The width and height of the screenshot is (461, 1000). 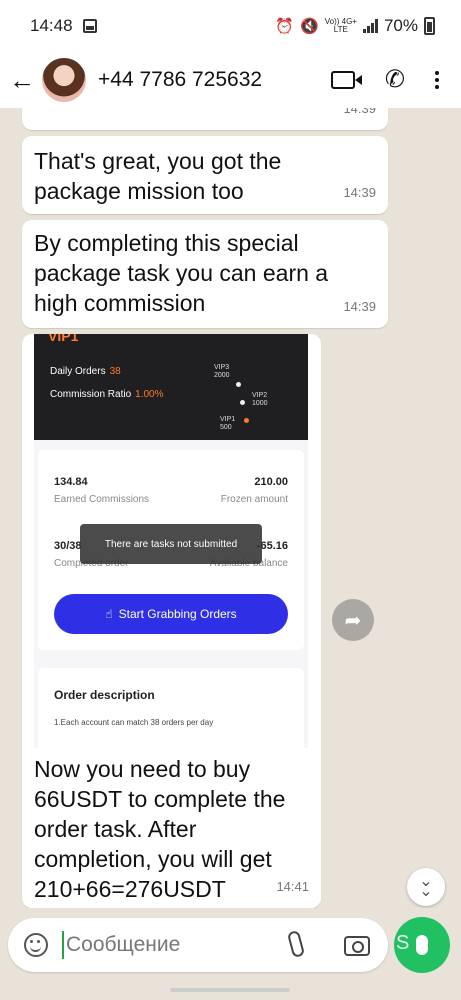 I want to click on daily-orders-label: Daily Orders, so click(x=78, y=371).